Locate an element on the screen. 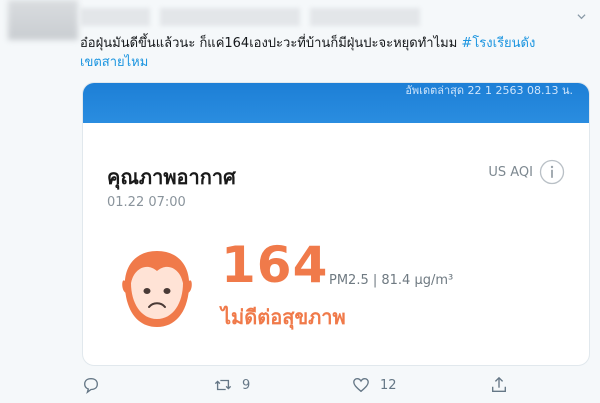  retweet-button: 9 is located at coordinates (232, 385).